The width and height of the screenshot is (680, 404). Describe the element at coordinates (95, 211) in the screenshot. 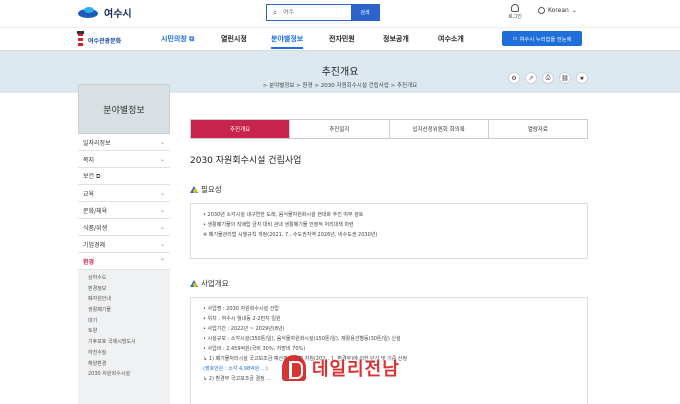

I see `sidebar-item-label: 문화/체육` at that location.